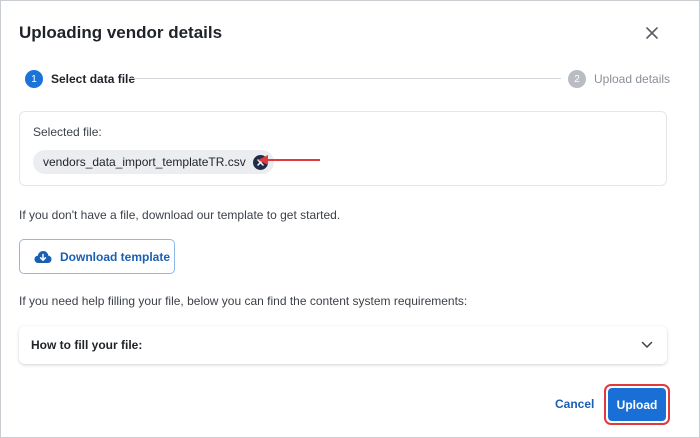  I want to click on annotation-arrow-icon, so click(289, 160).